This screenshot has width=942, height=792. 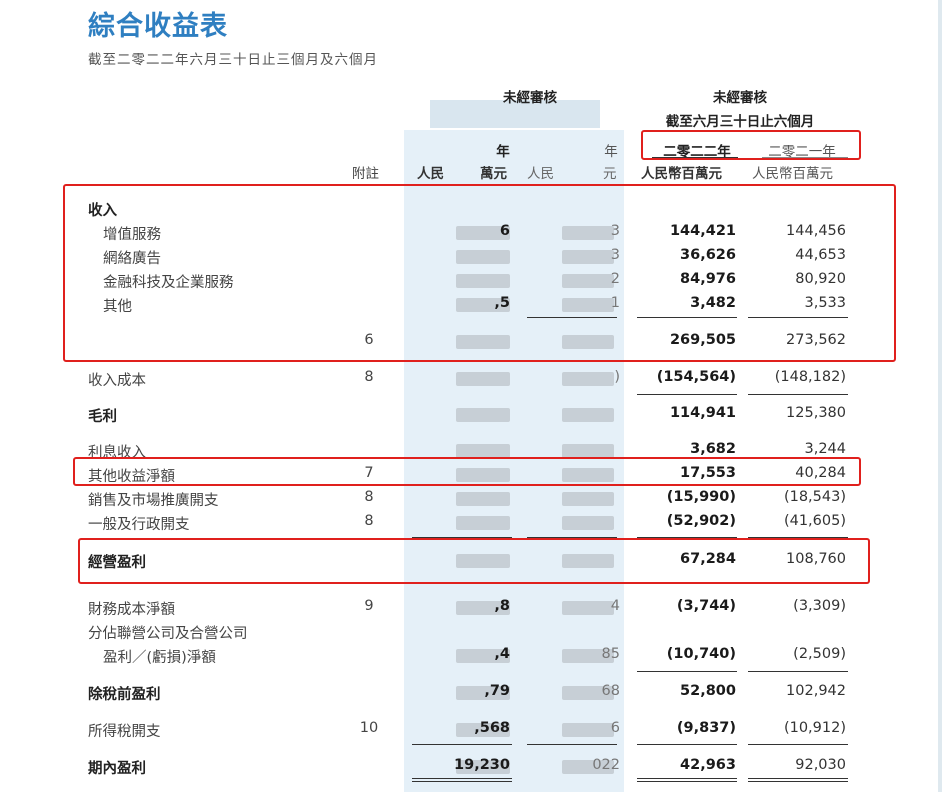 What do you see at coordinates (117, 381) in the screenshot?
I see `row-label: 收入成本` at bounding box center [117, 381].